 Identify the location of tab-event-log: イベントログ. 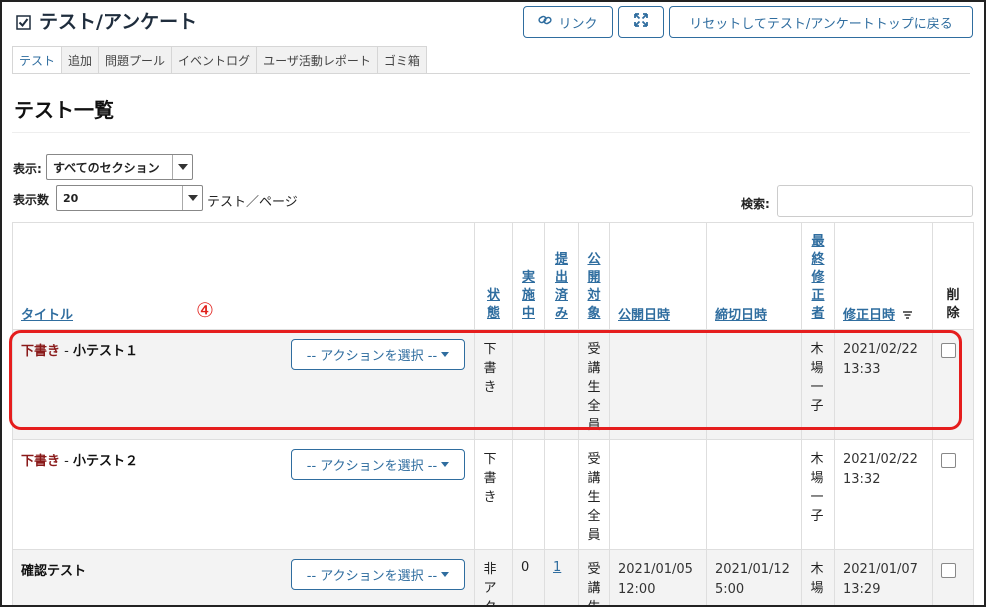
(214, 60).